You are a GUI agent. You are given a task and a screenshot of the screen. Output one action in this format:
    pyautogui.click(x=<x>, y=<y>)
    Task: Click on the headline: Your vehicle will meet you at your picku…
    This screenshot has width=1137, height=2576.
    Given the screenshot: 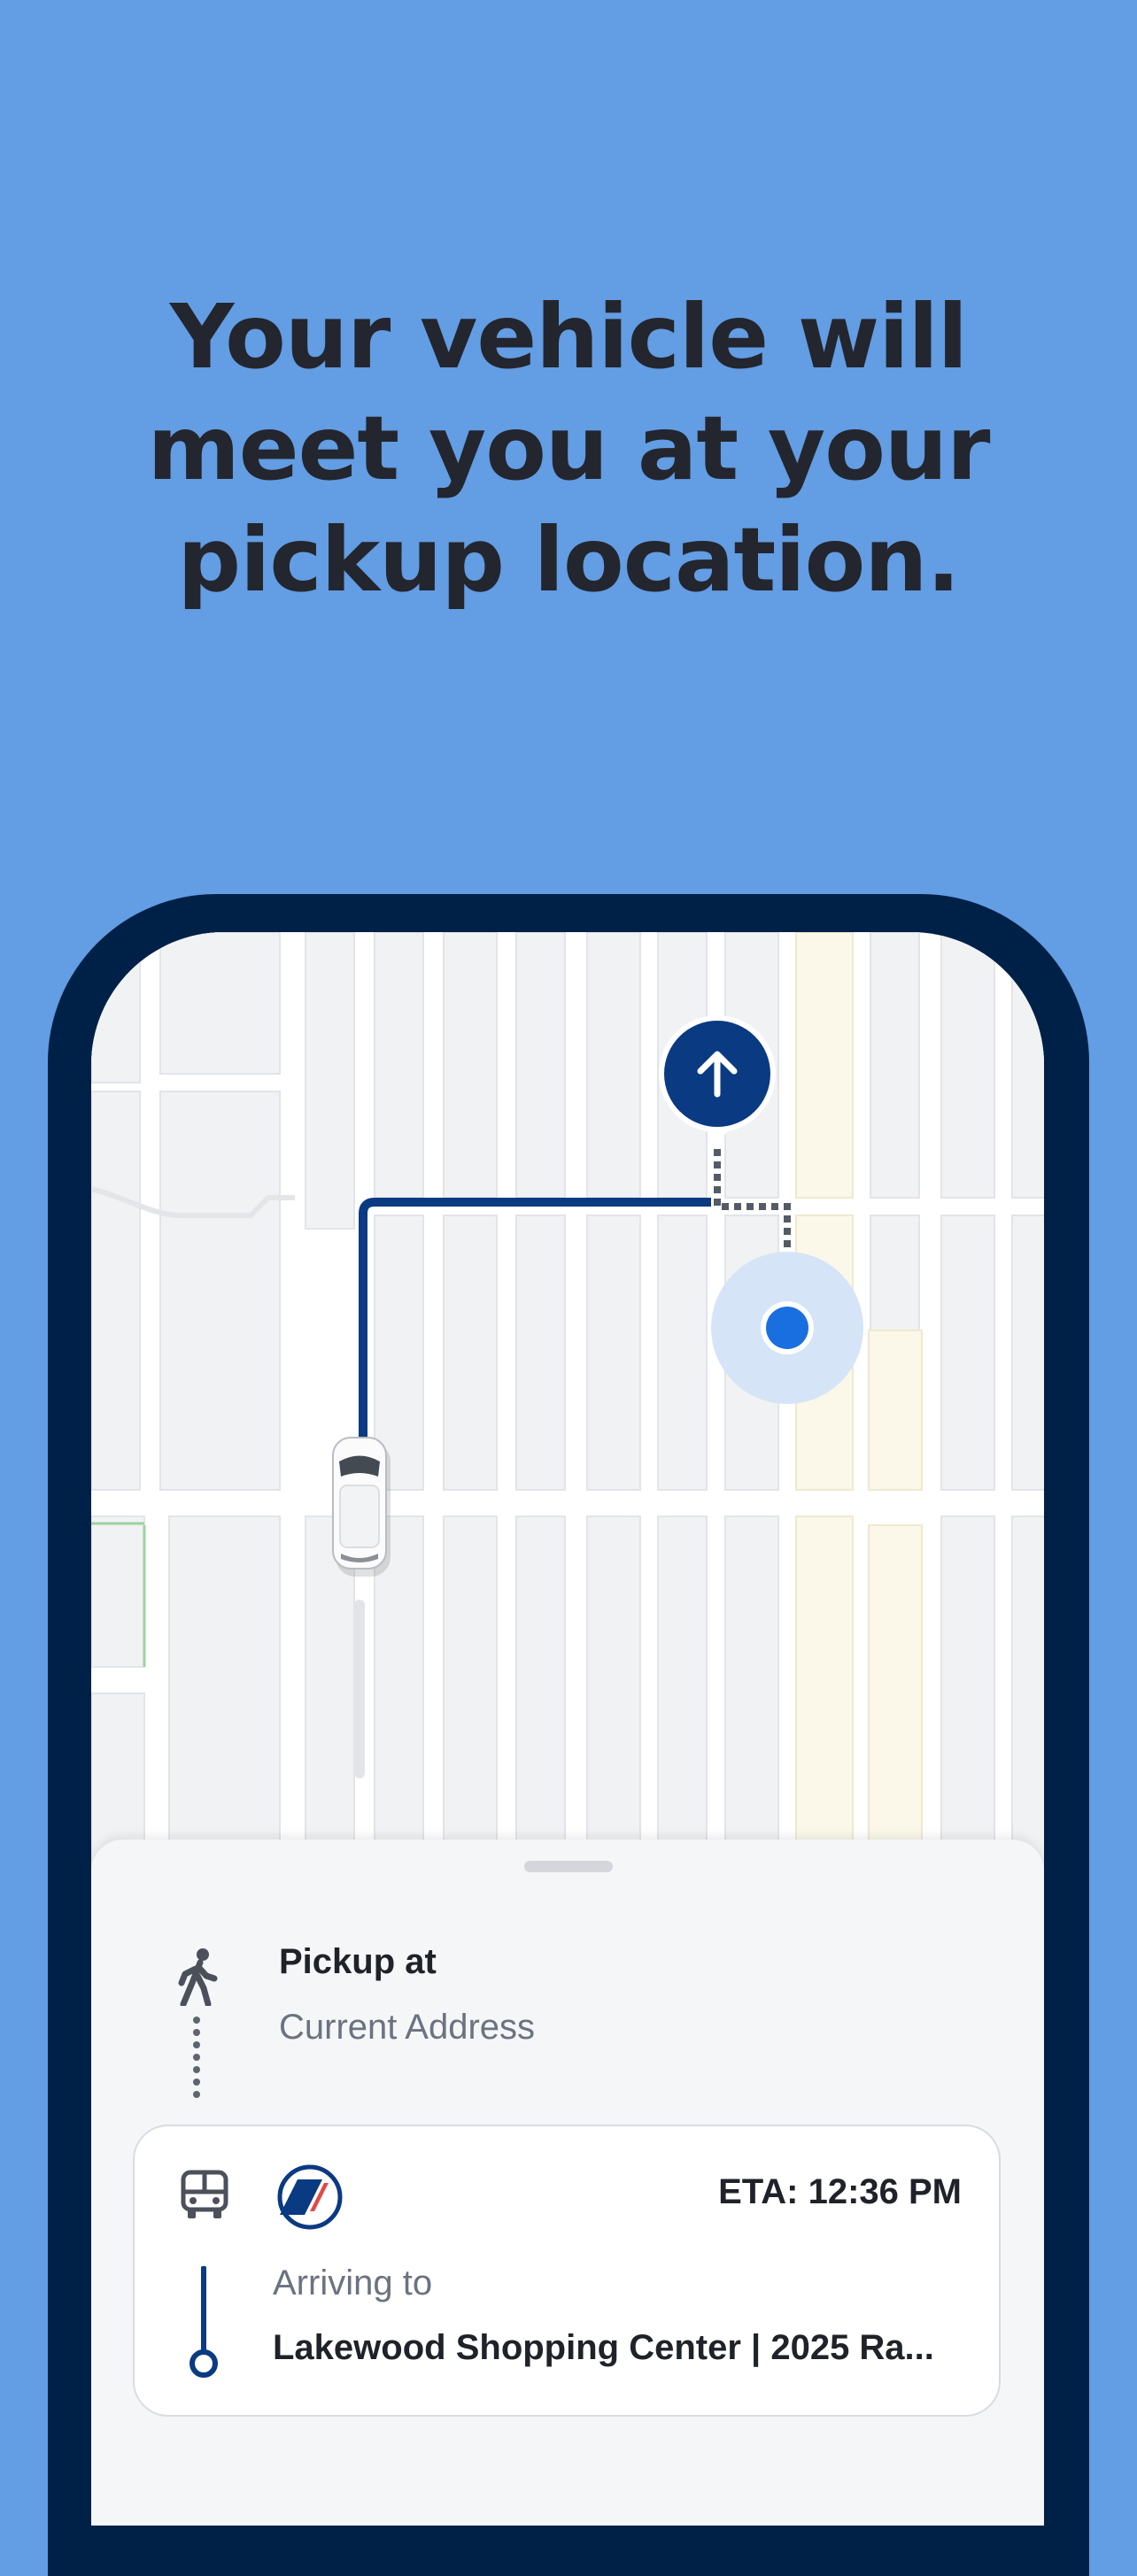 What is the action you would take?
    pyautogui.click(x=568, y=449)
    